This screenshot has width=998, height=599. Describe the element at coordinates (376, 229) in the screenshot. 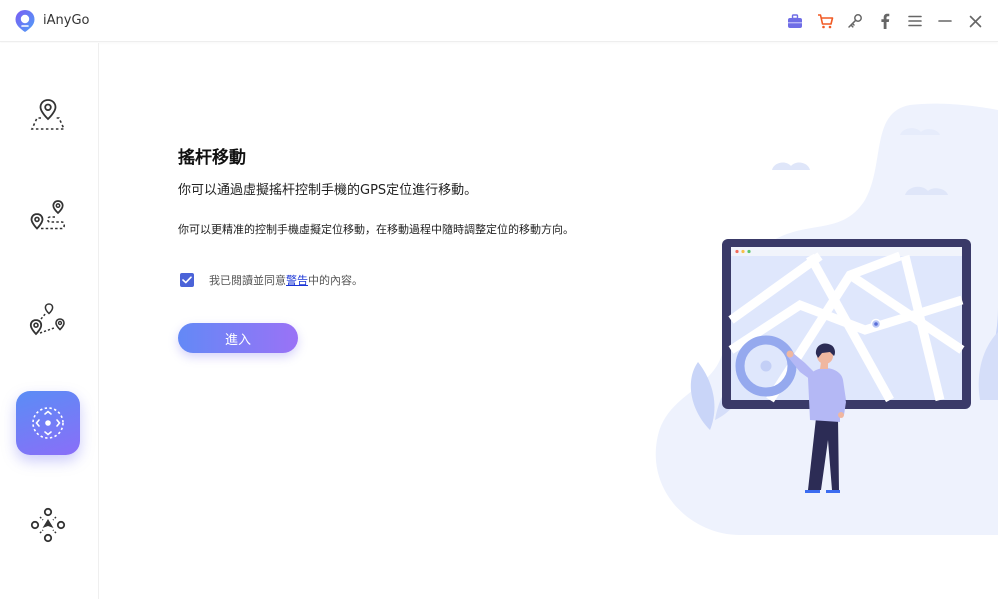

I see `page-description: 你可以更精准的控制手機虛擬定位移動，在移動過程中隨時調整定位的移動方向。` at that location.